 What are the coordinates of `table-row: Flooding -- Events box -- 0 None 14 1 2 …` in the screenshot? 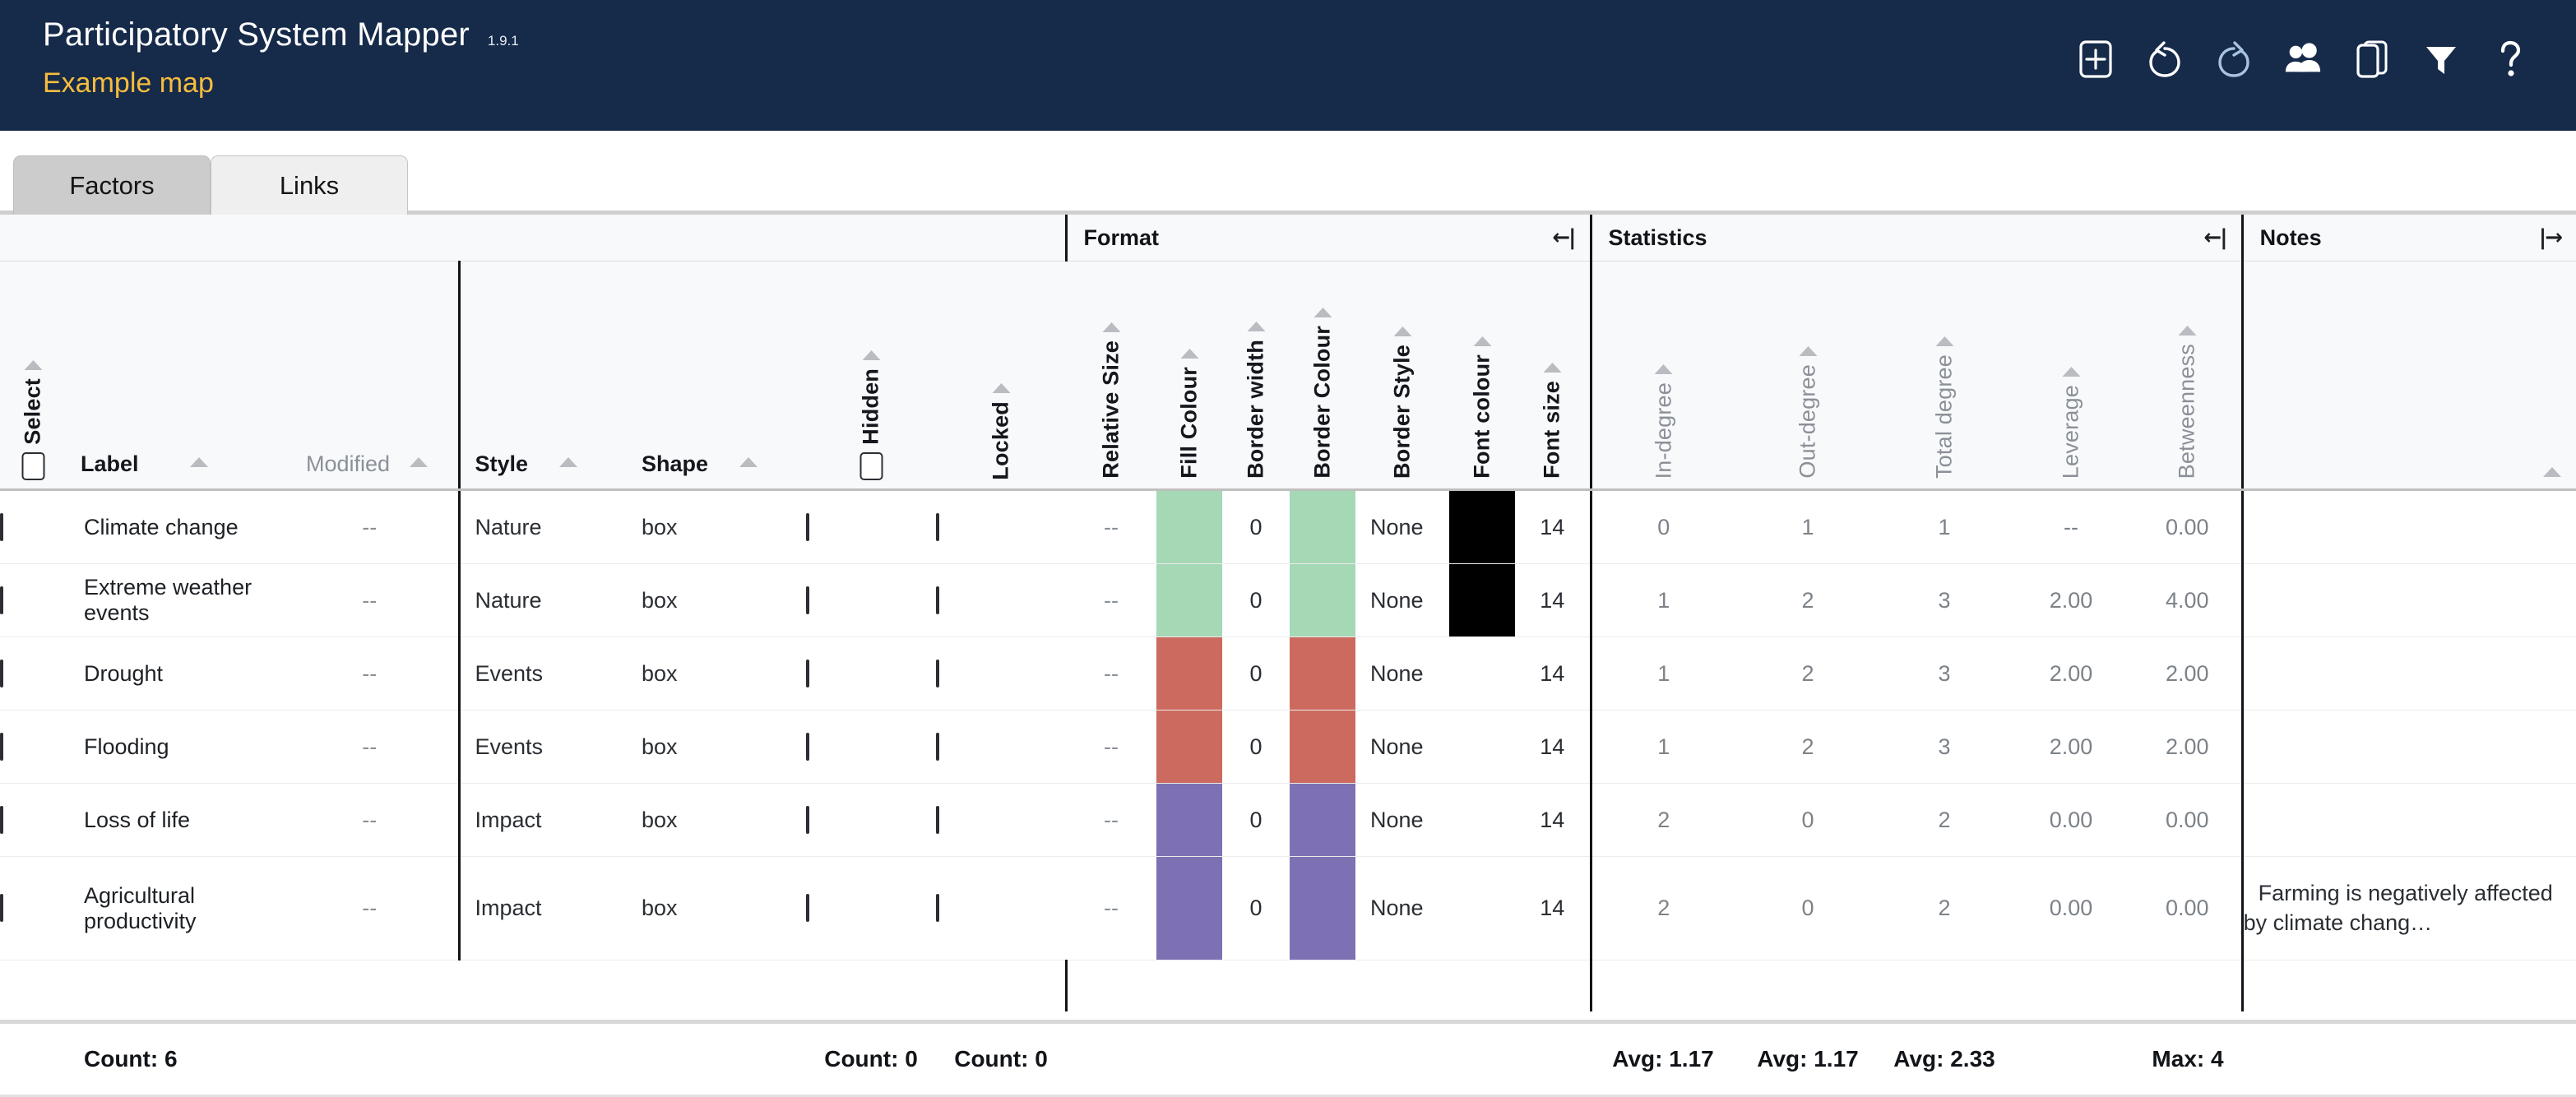 It's located at (1288, 747).